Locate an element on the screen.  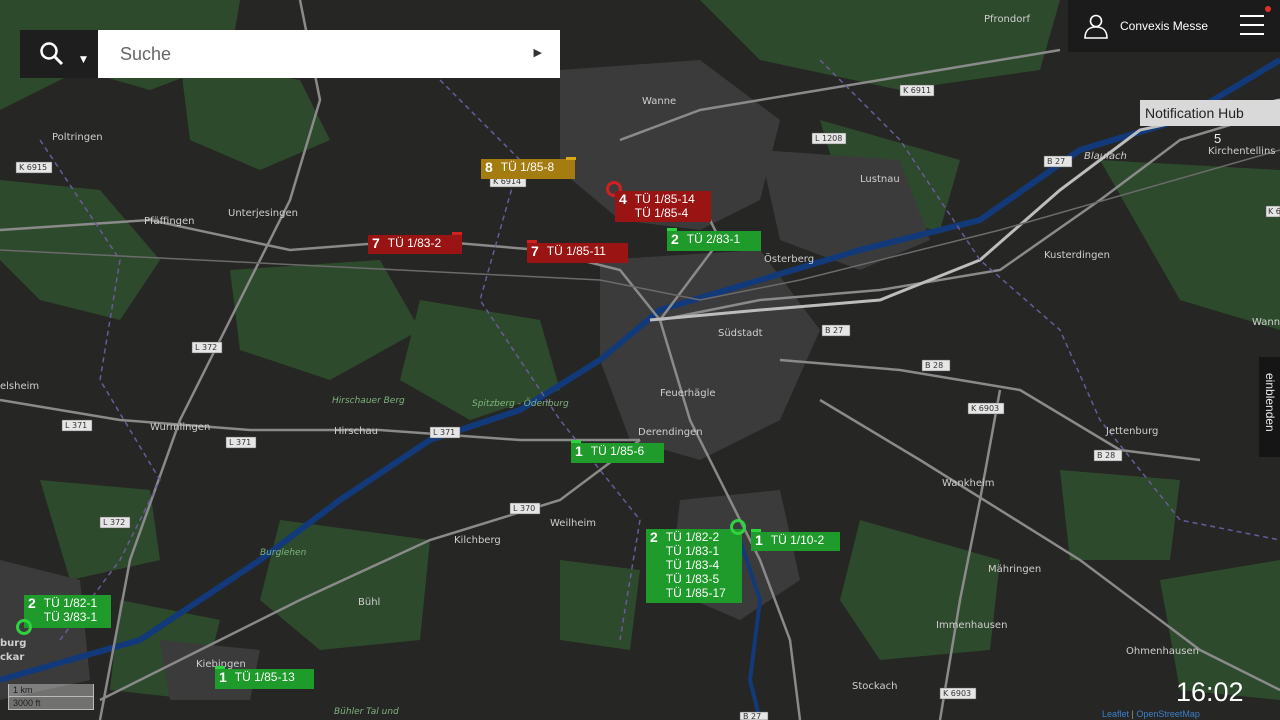
marker-label: TÜ 1/10-2 is located at coordinates (797, 540).